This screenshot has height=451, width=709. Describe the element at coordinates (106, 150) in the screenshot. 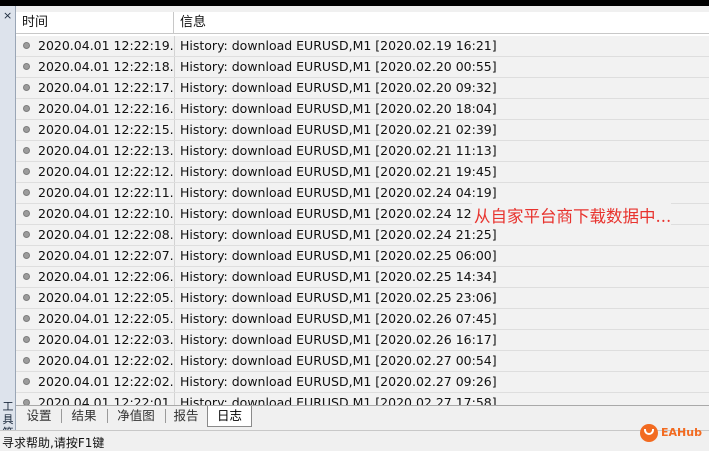

I see `log-time: 2020.04.01 12:22:13.989` at that location.